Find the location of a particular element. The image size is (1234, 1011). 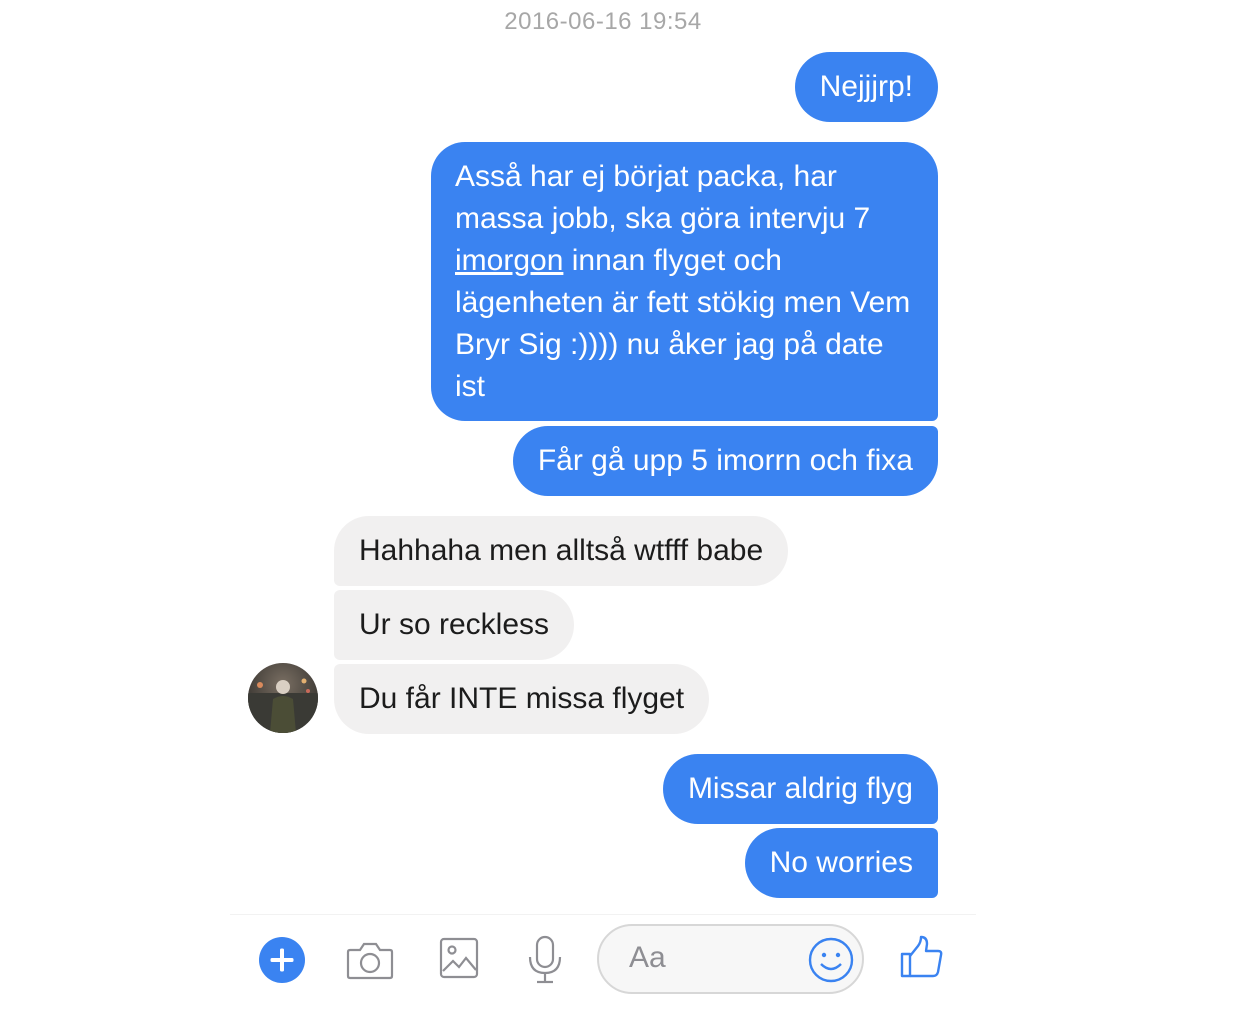

message-bubble-outgoing: Får gå upp 5 imorrn och fixa is located at coordinates (725, 461).